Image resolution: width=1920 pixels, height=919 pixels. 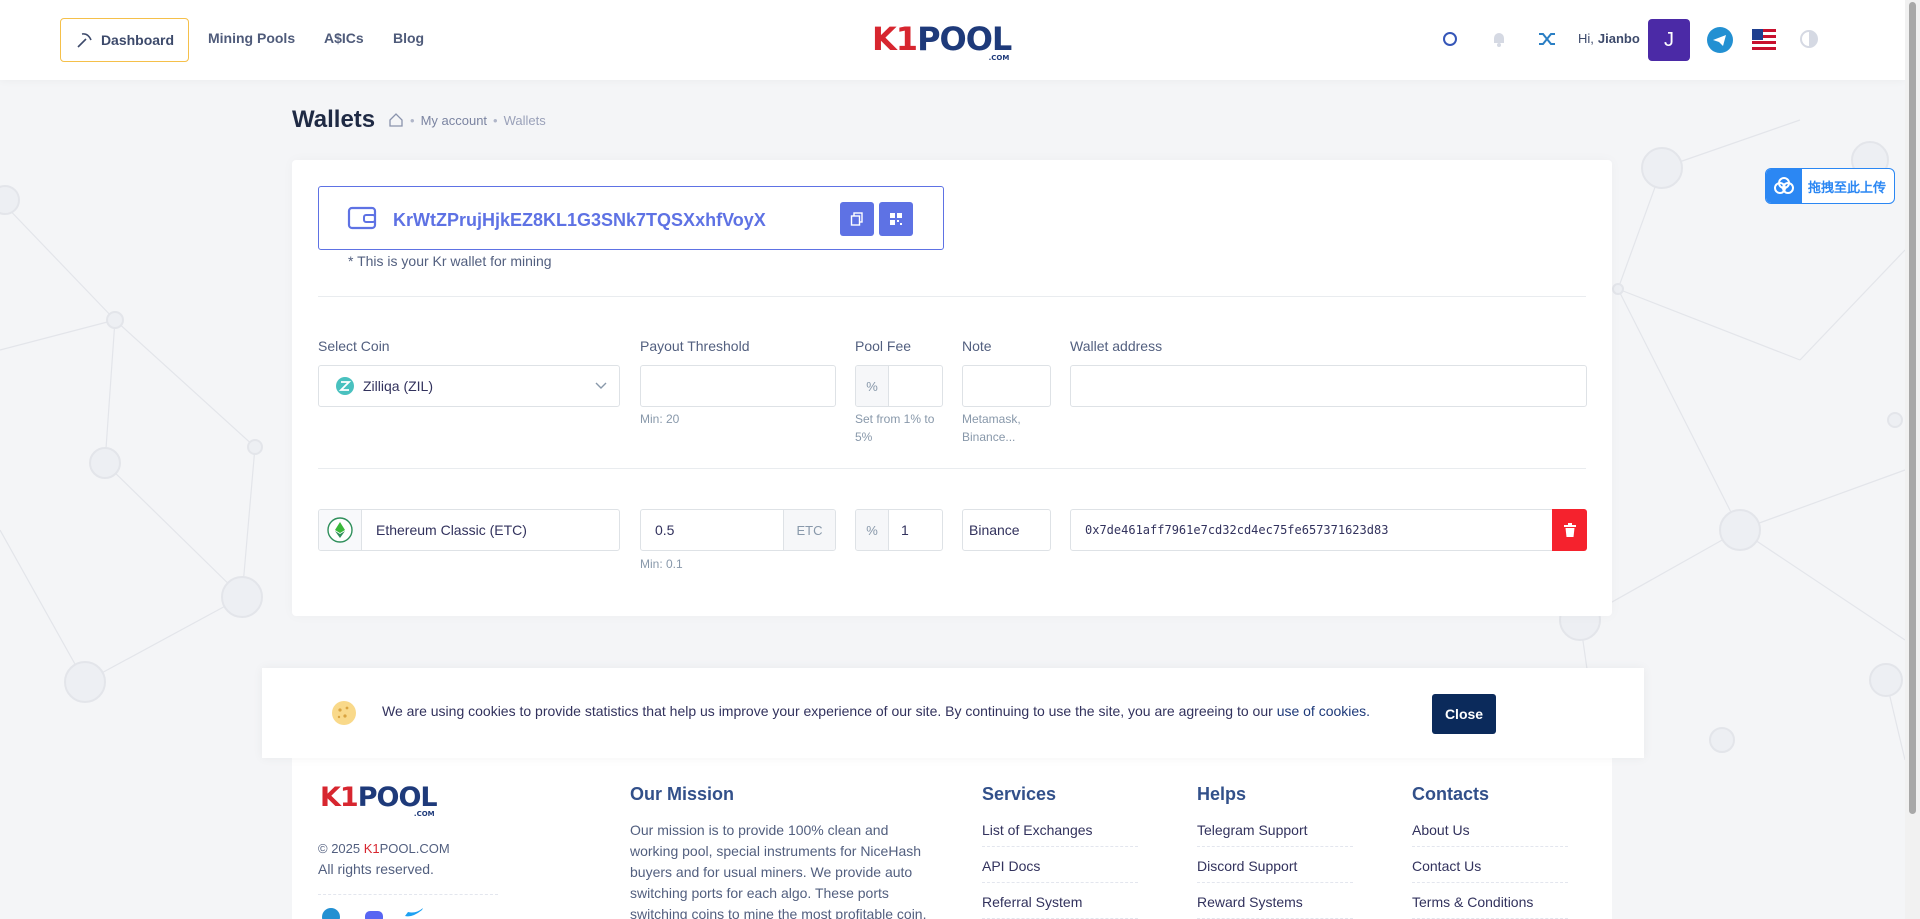 What do you see at coordinates (408, 38) in the screenshot?
I see `nav-blog: Blog` at bounding box center [408, 38].